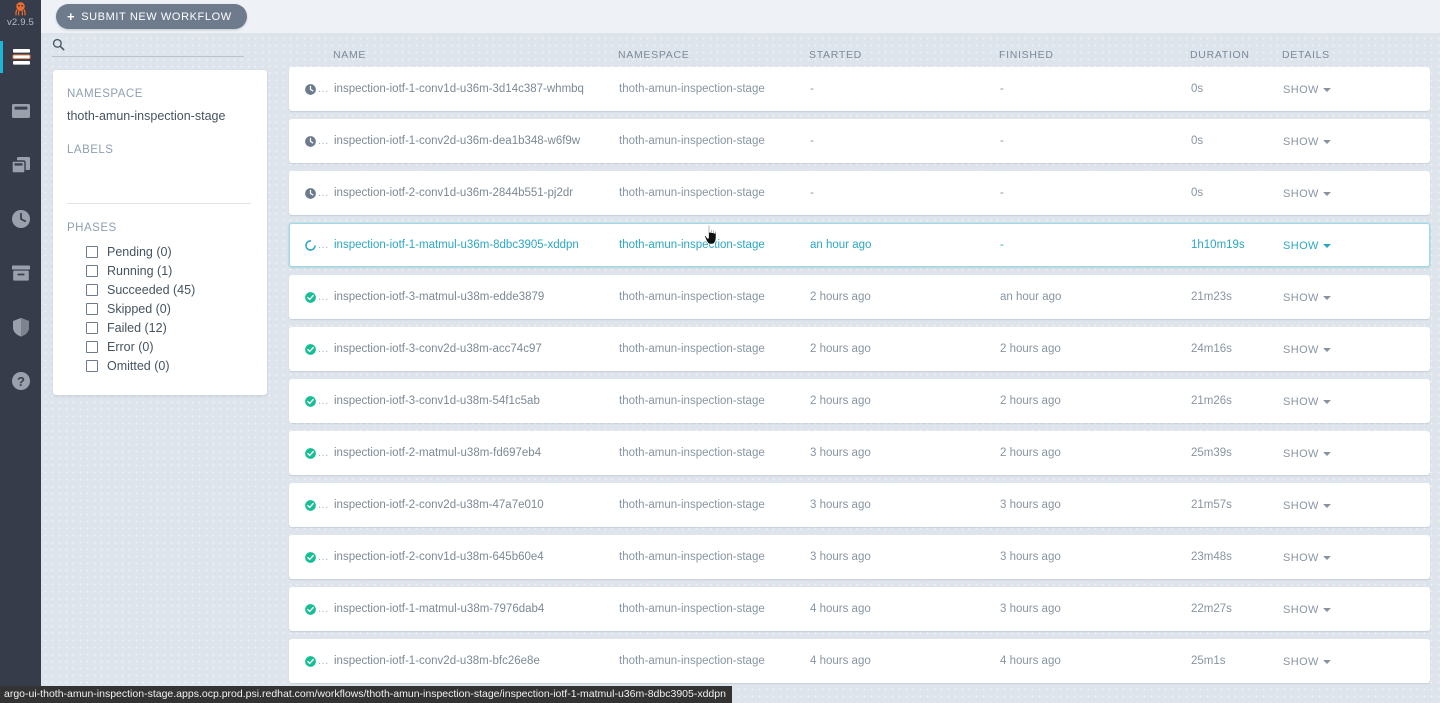 This screenshot has width=1440, height=703. Describe the element at coordinates (476, 297) in the screenshot. I see `row-workflow-name: inspection-iotf-3-matmul-u38m-edde3879` at that location.